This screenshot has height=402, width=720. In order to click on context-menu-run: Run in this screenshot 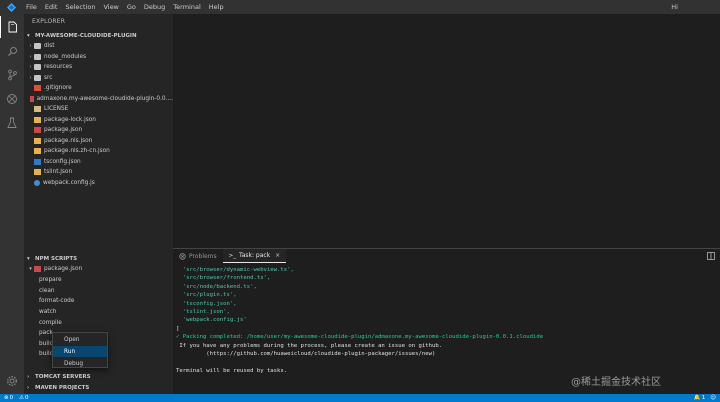, I will do `click(80, 351)`.